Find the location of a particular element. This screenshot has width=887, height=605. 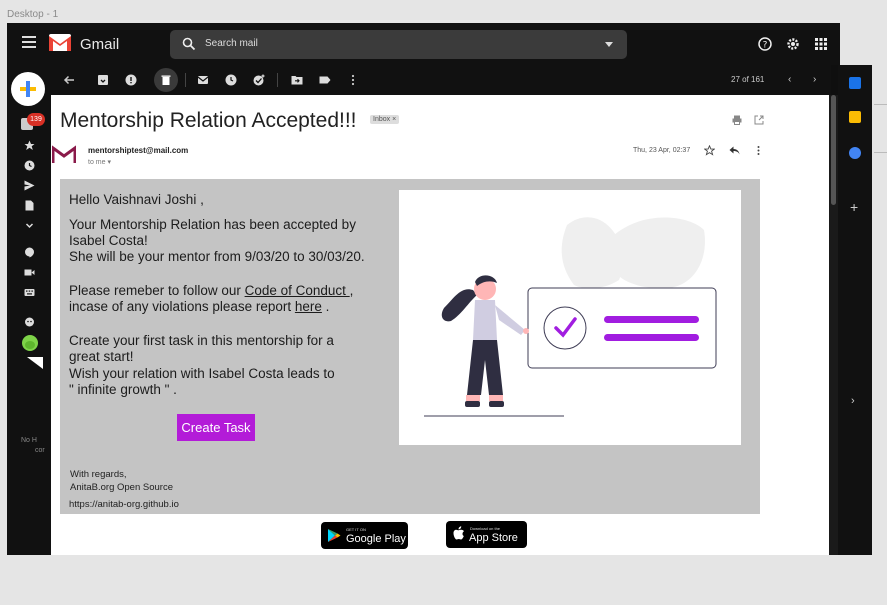

gmail-logo-icon is located at coordinates (60, 42).